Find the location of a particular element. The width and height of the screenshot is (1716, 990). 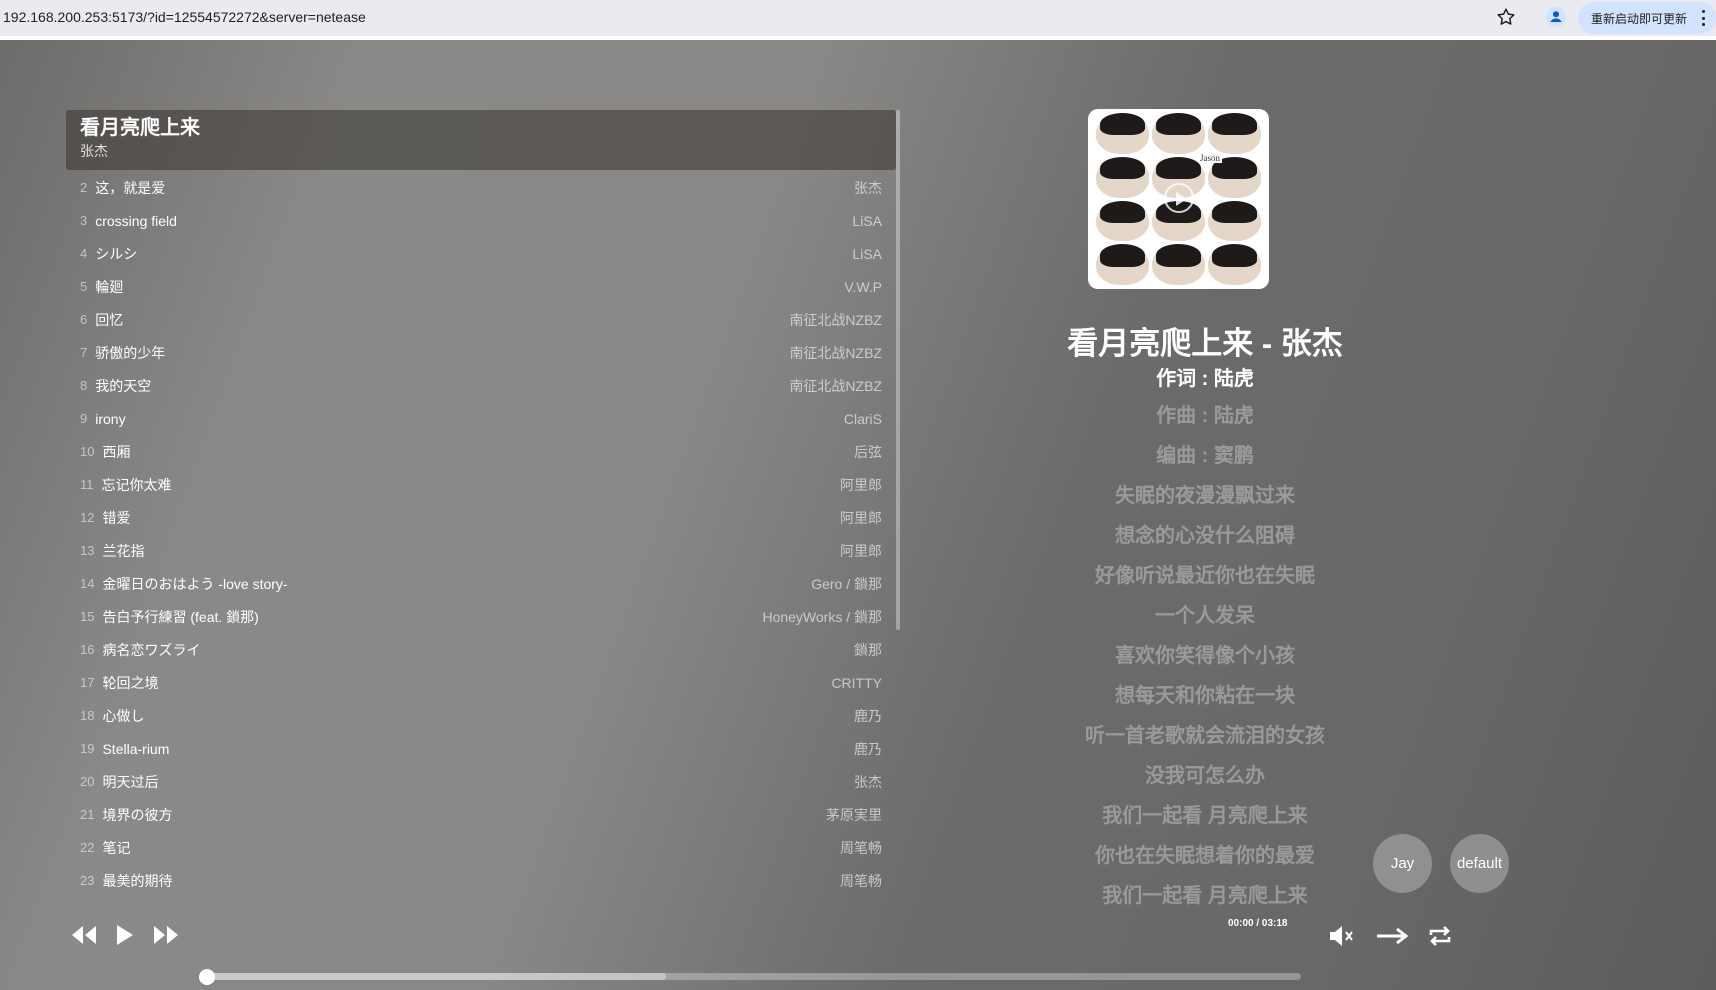

song-item: 17 轮回之境 CRITTY is located at coordinates (481, 682).